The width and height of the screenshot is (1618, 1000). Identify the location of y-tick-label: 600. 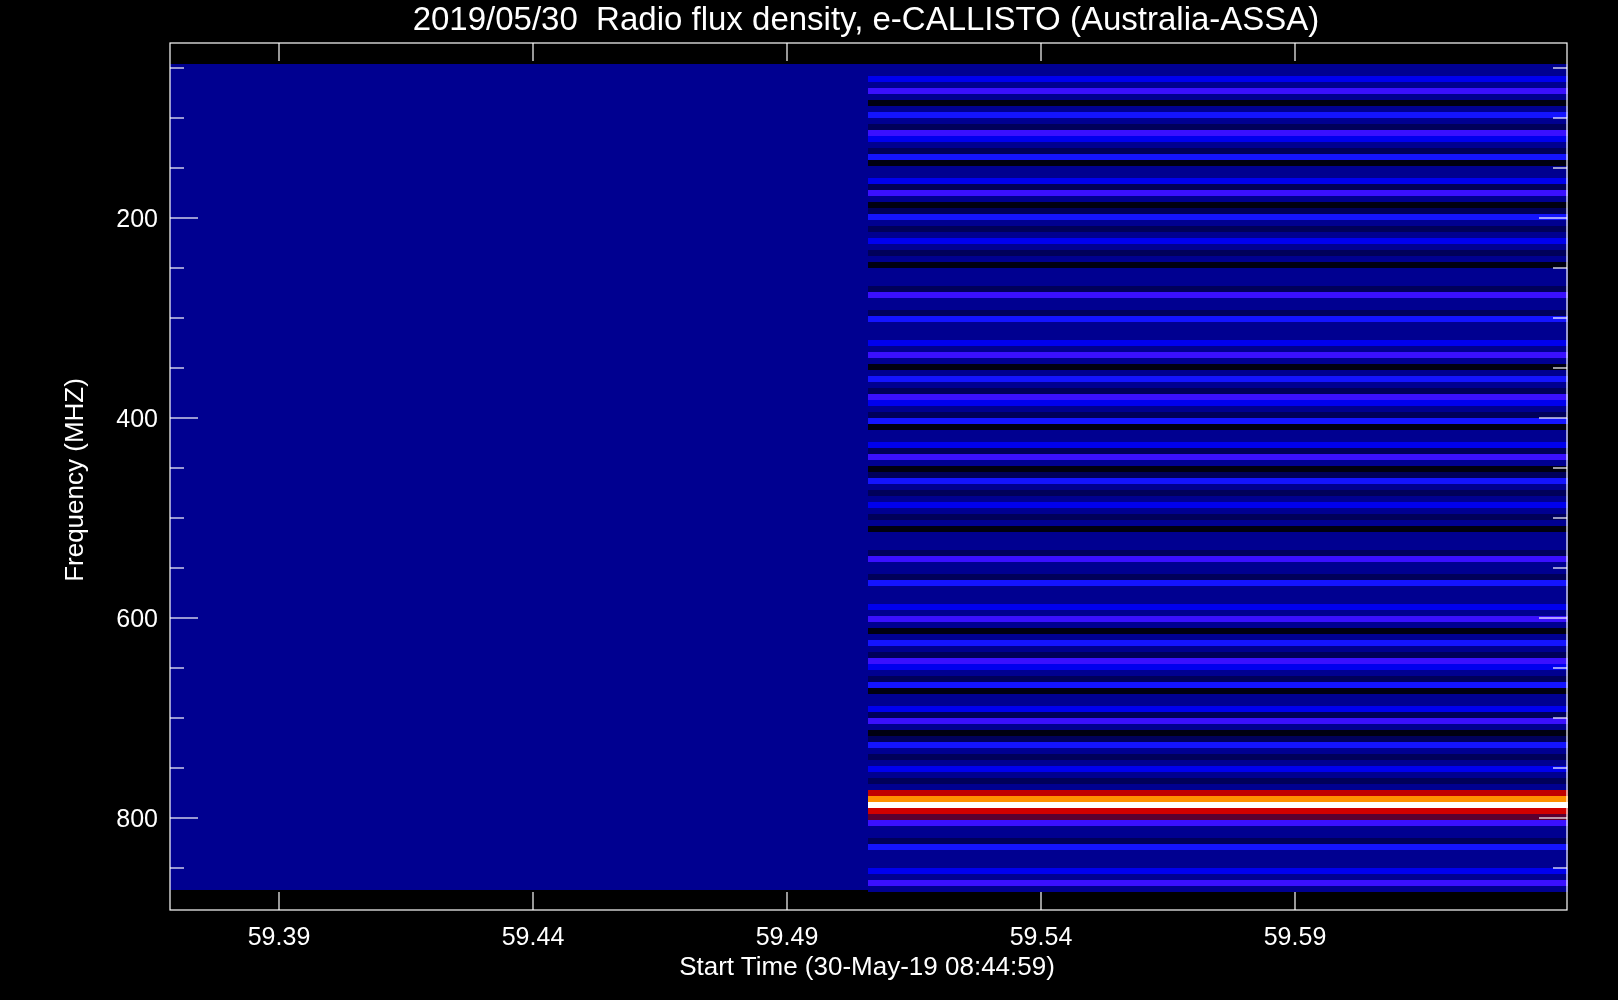
(137, 618).